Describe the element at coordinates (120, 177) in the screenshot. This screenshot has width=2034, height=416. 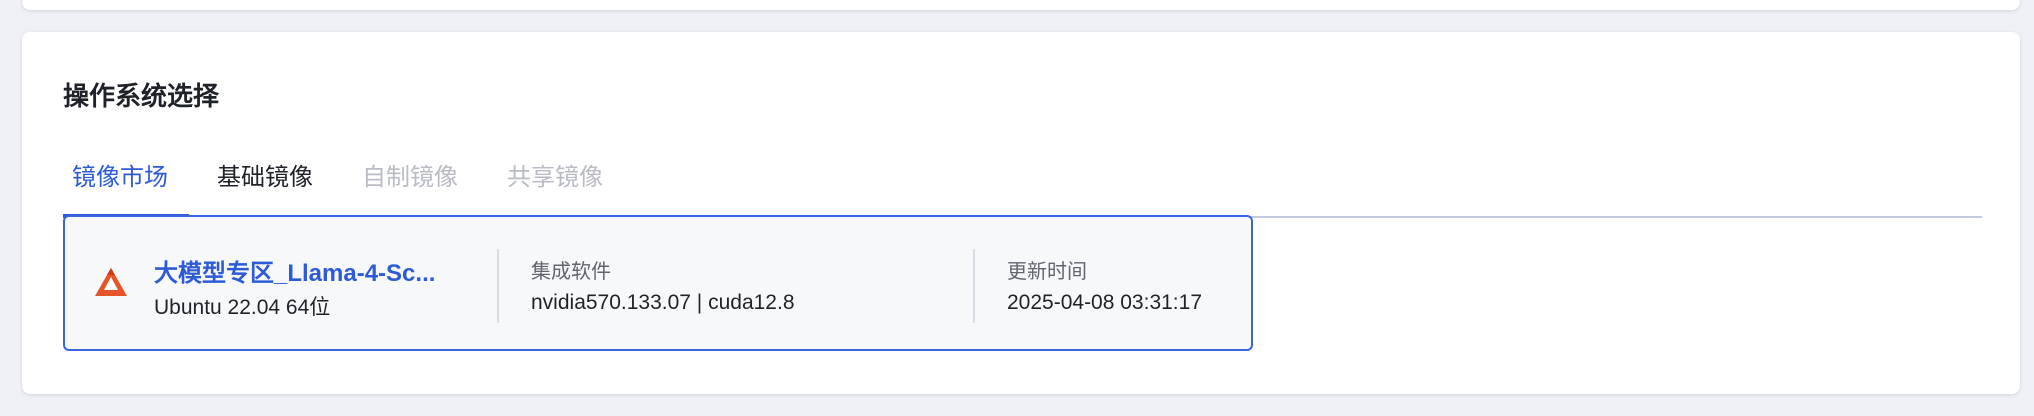
I see `tab-label: 镜像市场` at that location.